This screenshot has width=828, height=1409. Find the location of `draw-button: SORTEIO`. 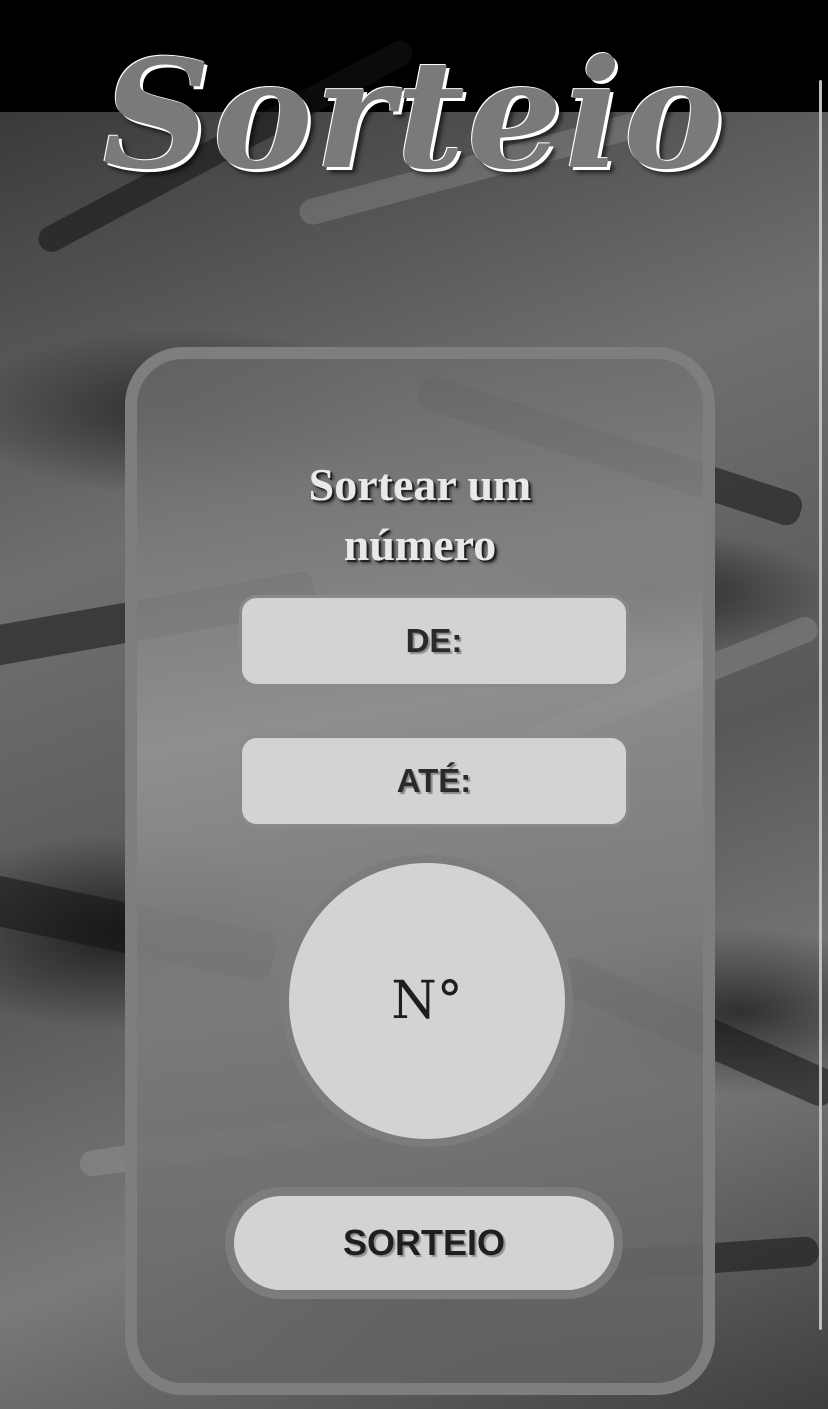

draw-button: SORTEIO is located at coordinates (424, 1243).